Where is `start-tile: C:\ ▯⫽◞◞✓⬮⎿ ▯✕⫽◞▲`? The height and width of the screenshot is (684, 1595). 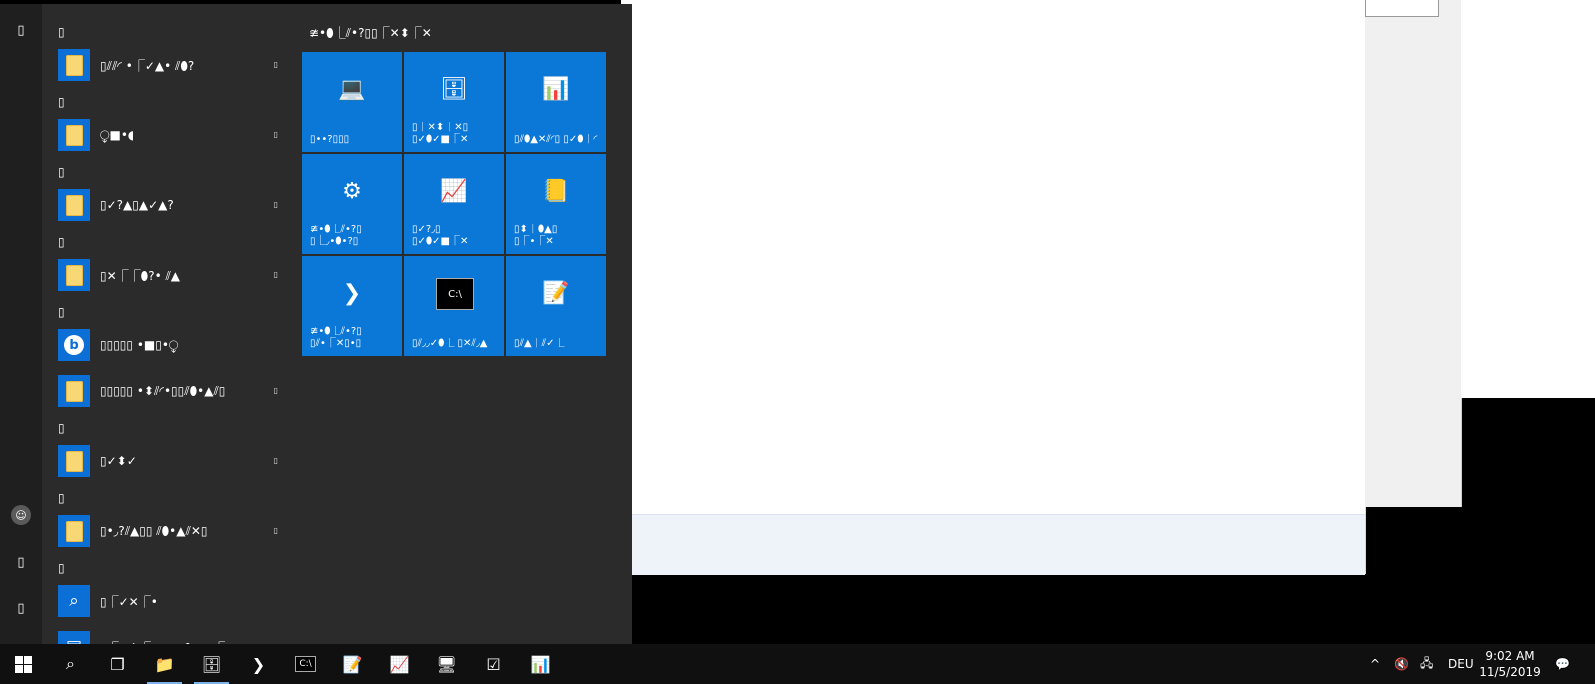
start-tile: C:\ ▯⫽◞◞✓⬮⎿ ▯✕⫽◞▲ is located at coordinates (454, 306).